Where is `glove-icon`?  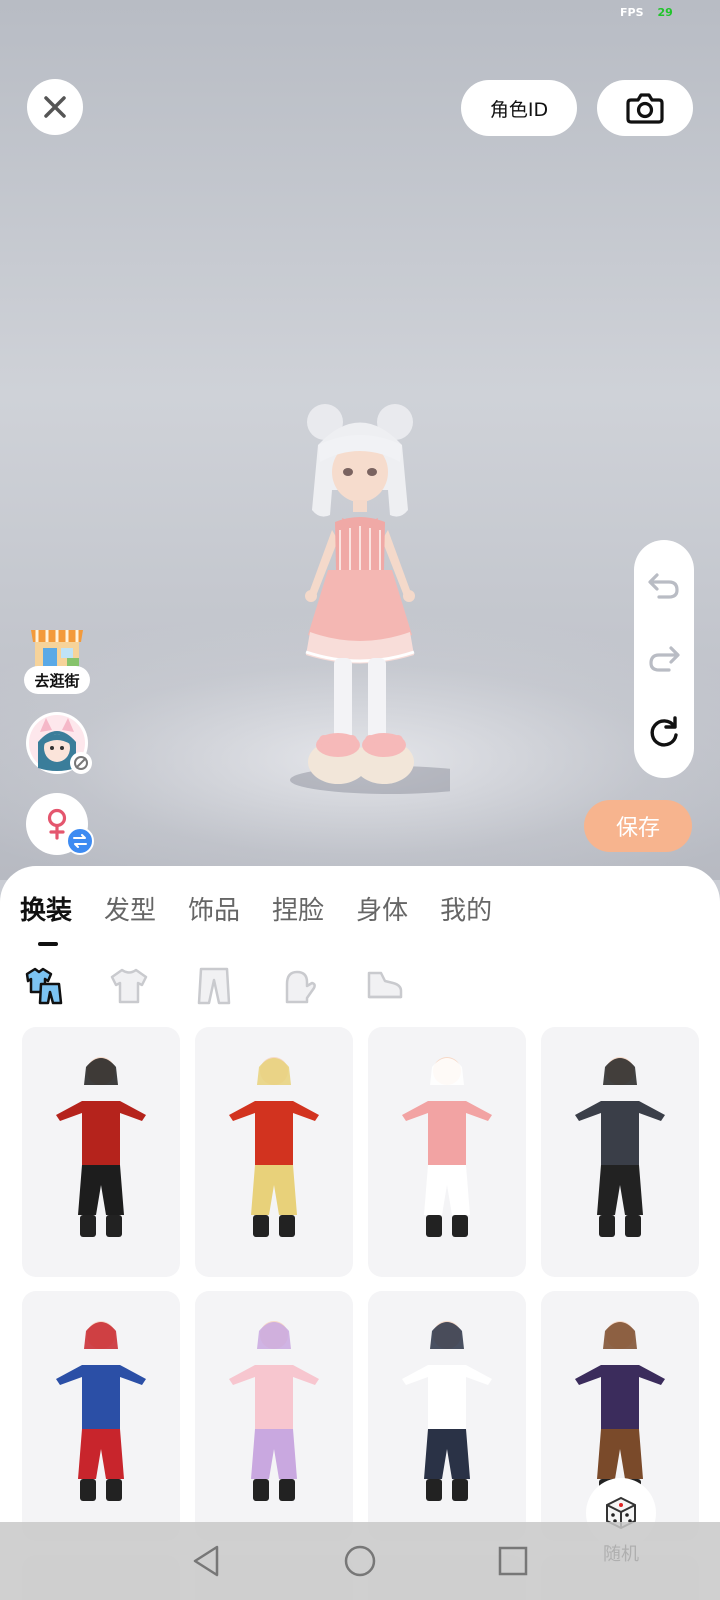
glove-icon is located at coordinates (300, 987).